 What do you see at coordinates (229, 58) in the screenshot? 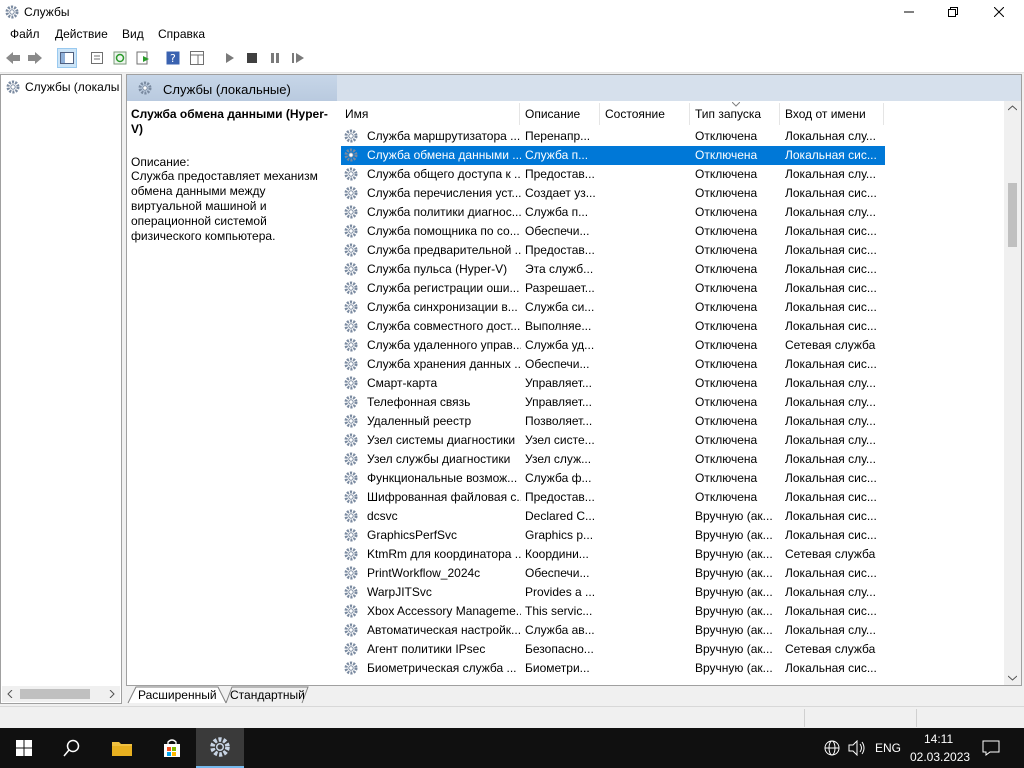
I see `start-service-button` at bounding box center [229, 58].